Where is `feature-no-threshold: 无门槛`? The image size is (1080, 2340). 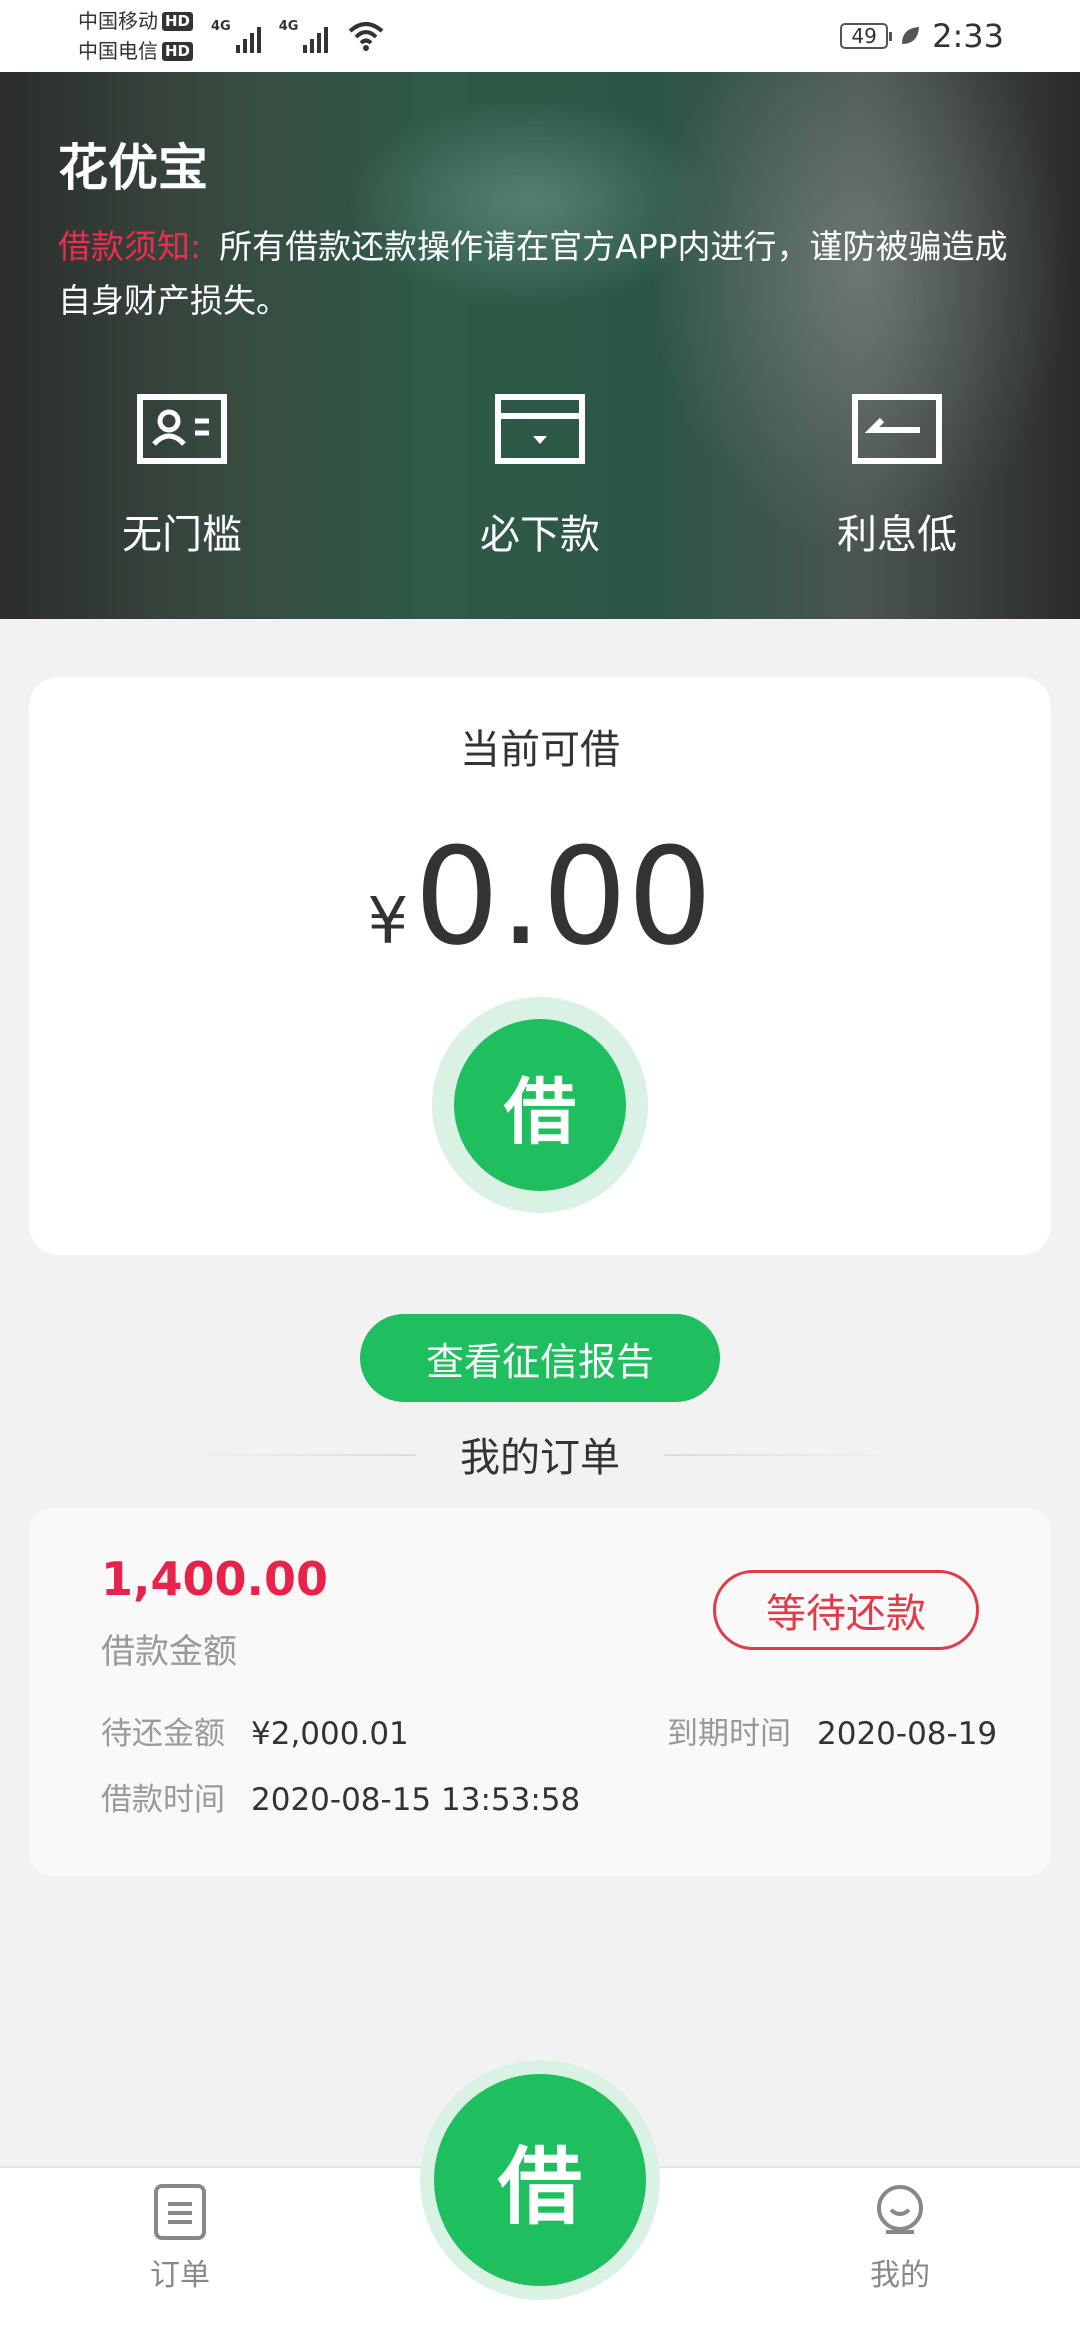 feature-no-threshold: 无门槛 is located at coordinates (182, 477).